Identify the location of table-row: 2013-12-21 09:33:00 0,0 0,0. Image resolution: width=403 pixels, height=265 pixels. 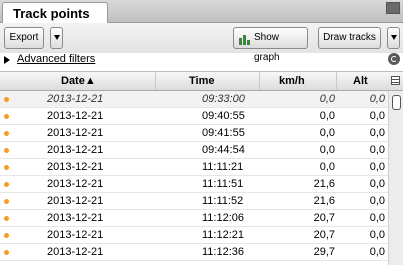
(194, 99).